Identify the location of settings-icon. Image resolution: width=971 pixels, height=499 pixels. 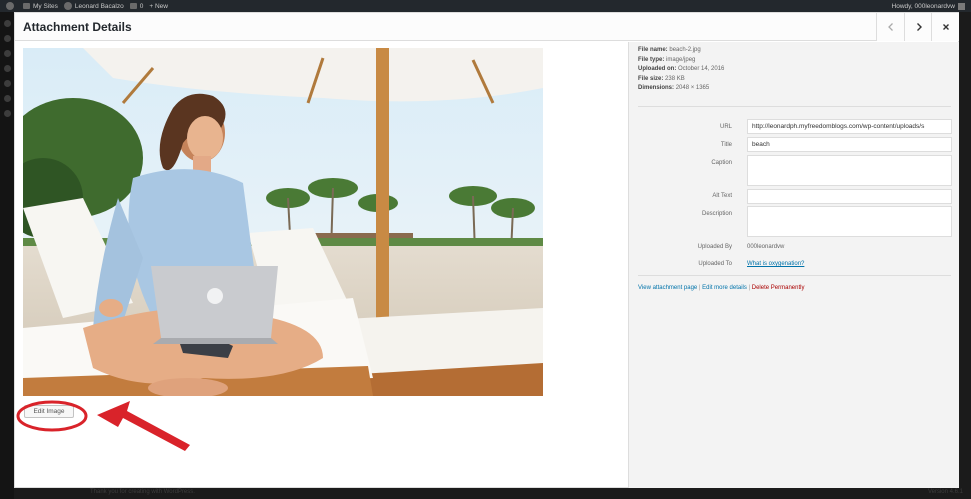
(7, 113).